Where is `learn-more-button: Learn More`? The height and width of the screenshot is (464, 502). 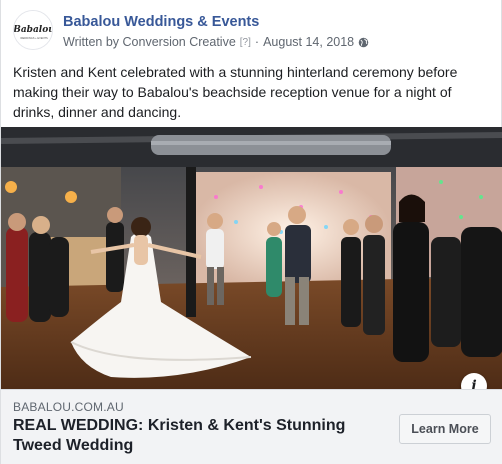
learn-more-button: Learn More is located at coordinates (445, 429).